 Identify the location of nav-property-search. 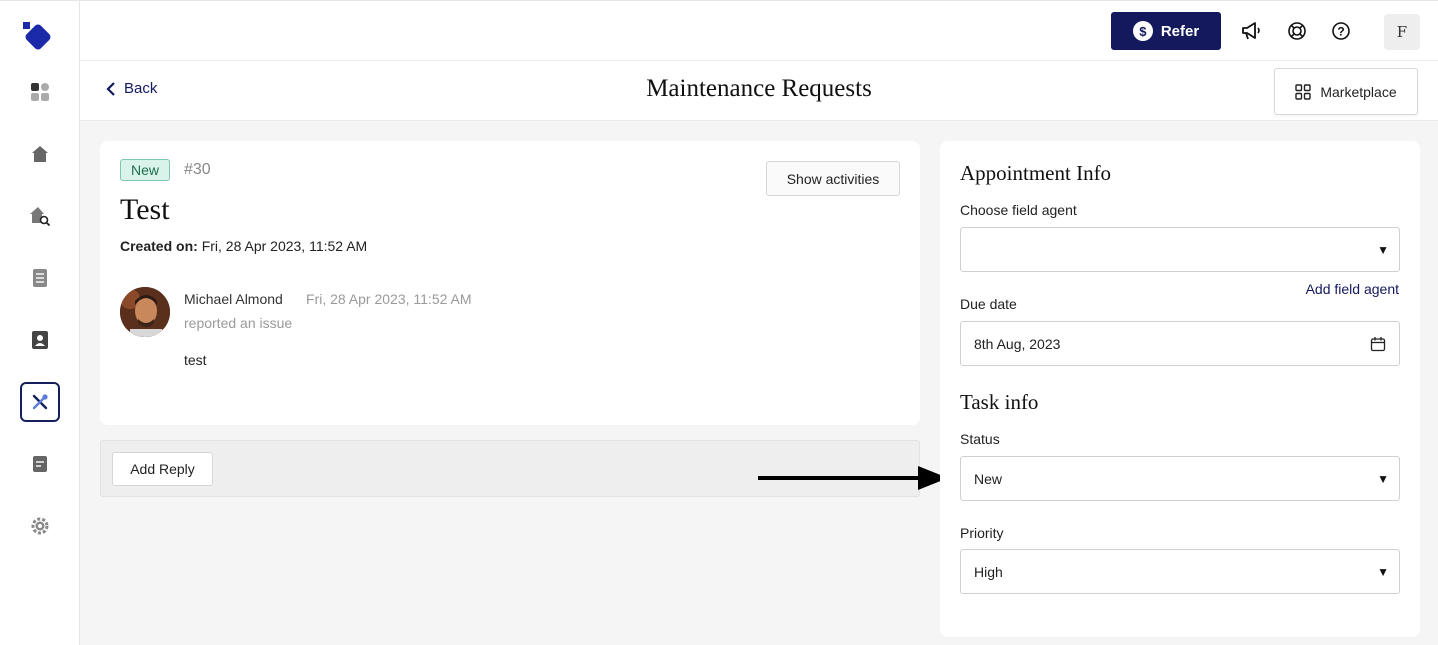
(40, 216).